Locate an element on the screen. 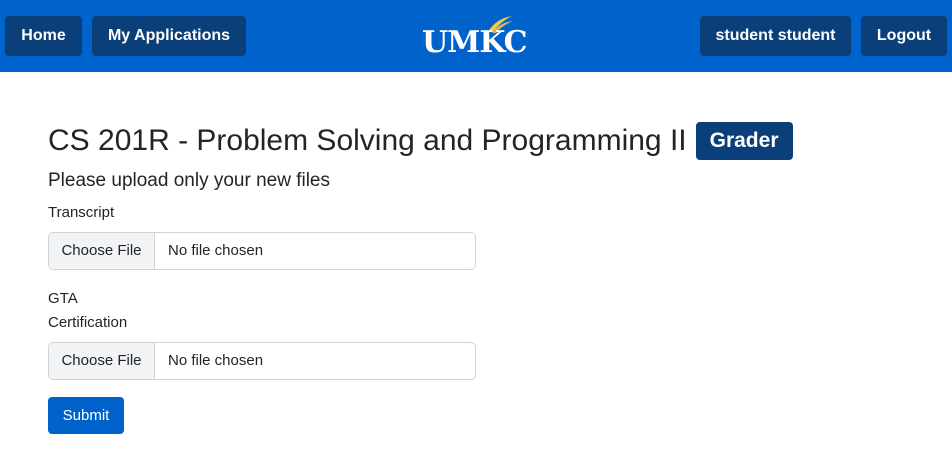 The height and width of the screenshot is (460, 952). role-badge: Grader is located at coordinates (744, 141).